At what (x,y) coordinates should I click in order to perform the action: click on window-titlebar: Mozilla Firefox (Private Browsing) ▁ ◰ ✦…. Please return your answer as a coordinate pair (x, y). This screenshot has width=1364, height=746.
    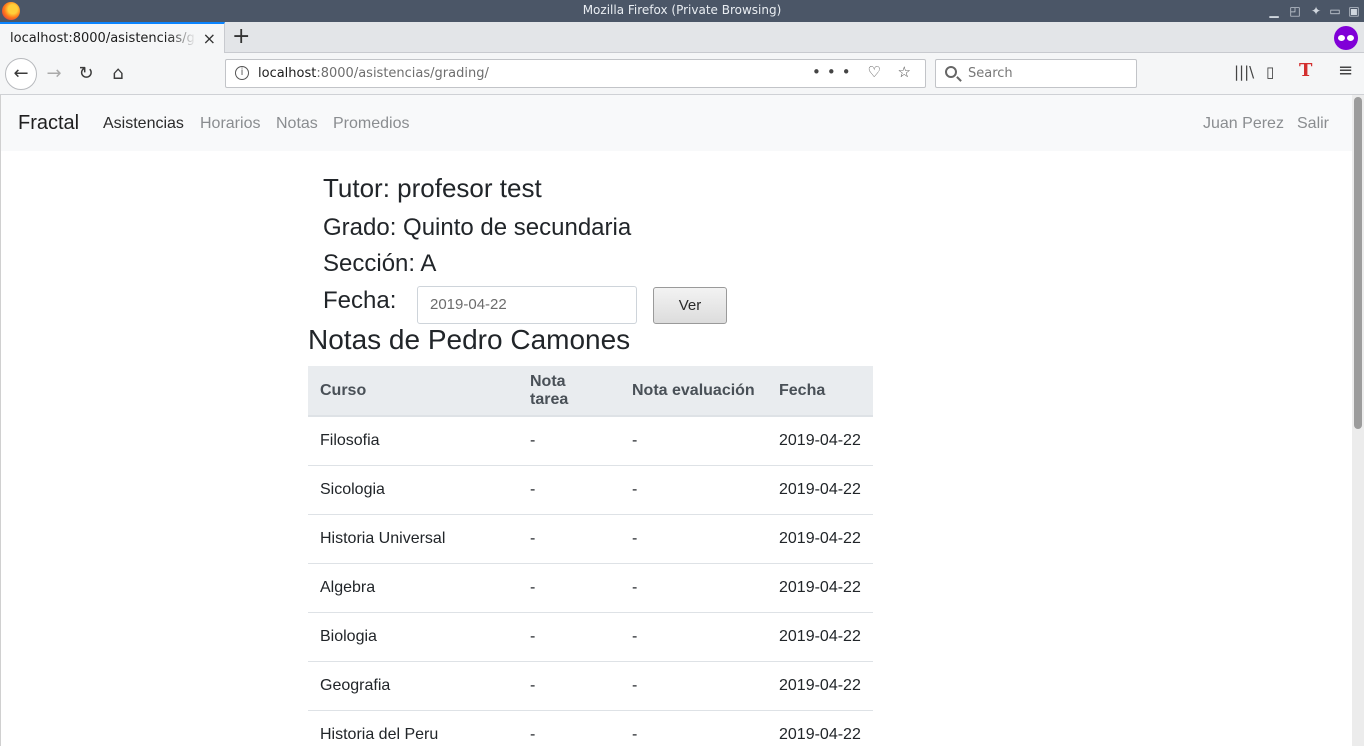
    Looking at the image, I should click on (682, 11).